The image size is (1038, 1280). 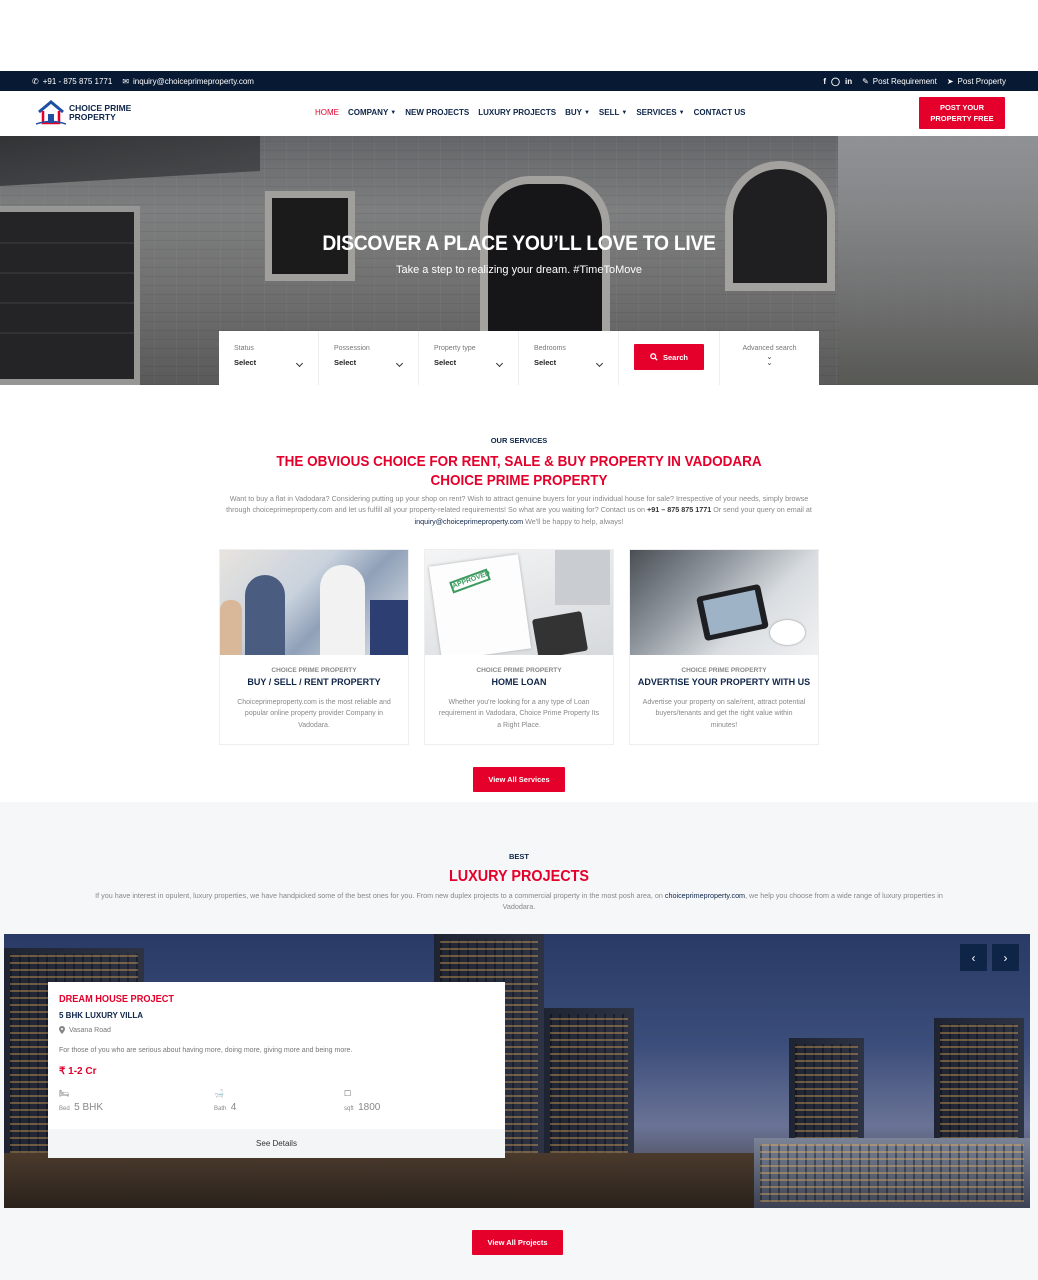 I want to click on paper-plane-icon: ➤, so click(x=950, y=81).